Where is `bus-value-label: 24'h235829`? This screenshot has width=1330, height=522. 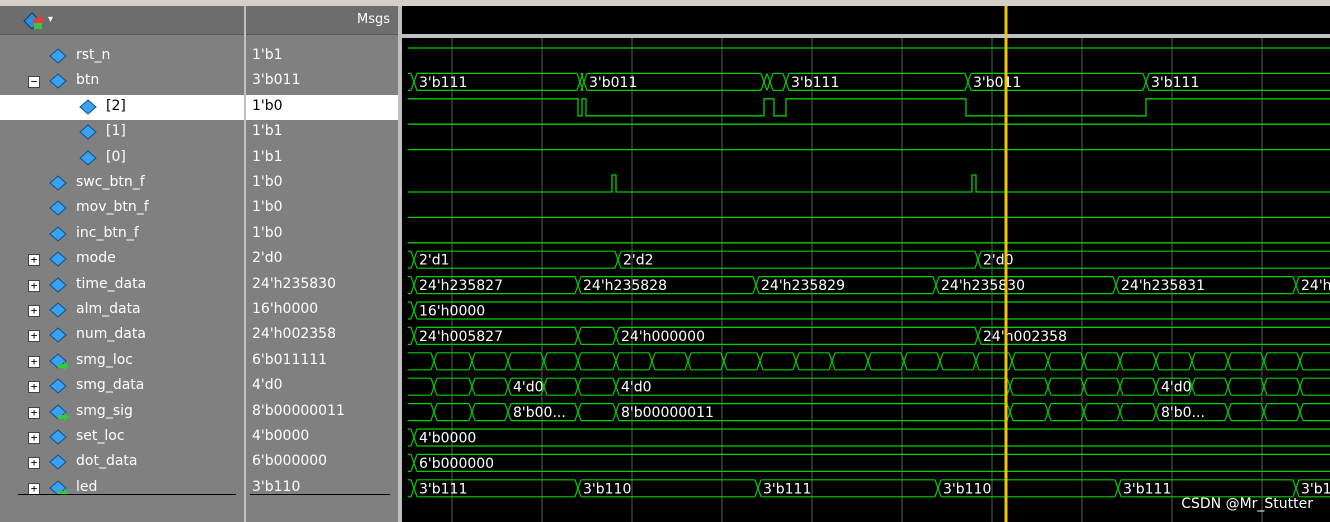 bus-value-label: 24'h235829 is located at coordinates (803, 286).